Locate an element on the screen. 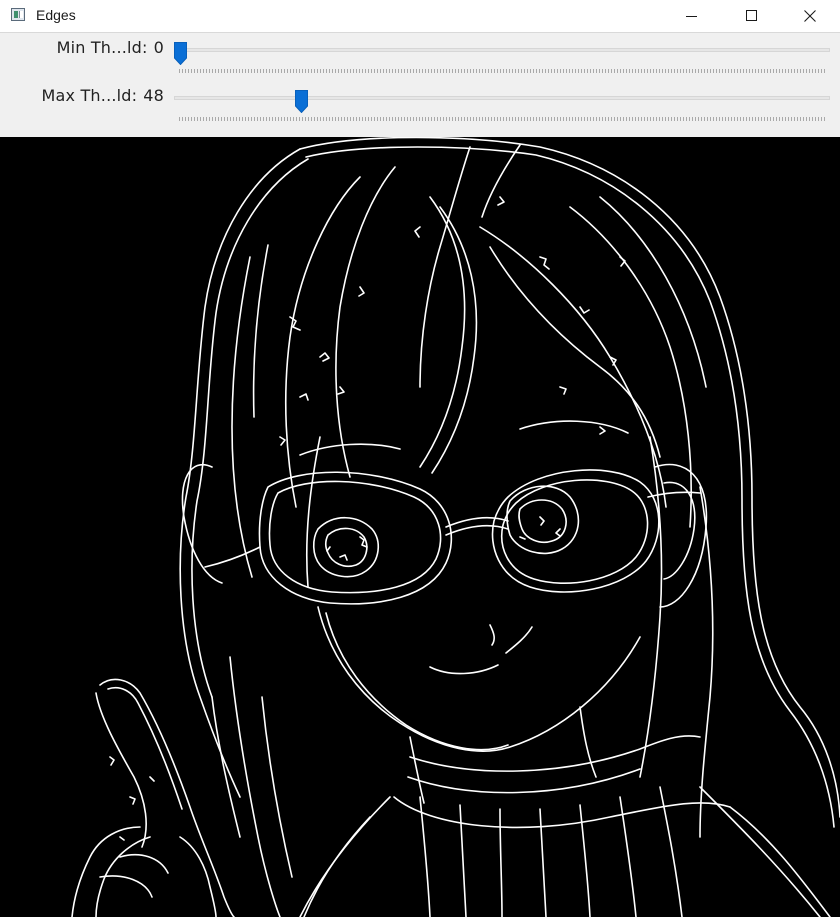 This screenshot has height=917, width=840. minimize-icon is located at coordinates (691, 16).